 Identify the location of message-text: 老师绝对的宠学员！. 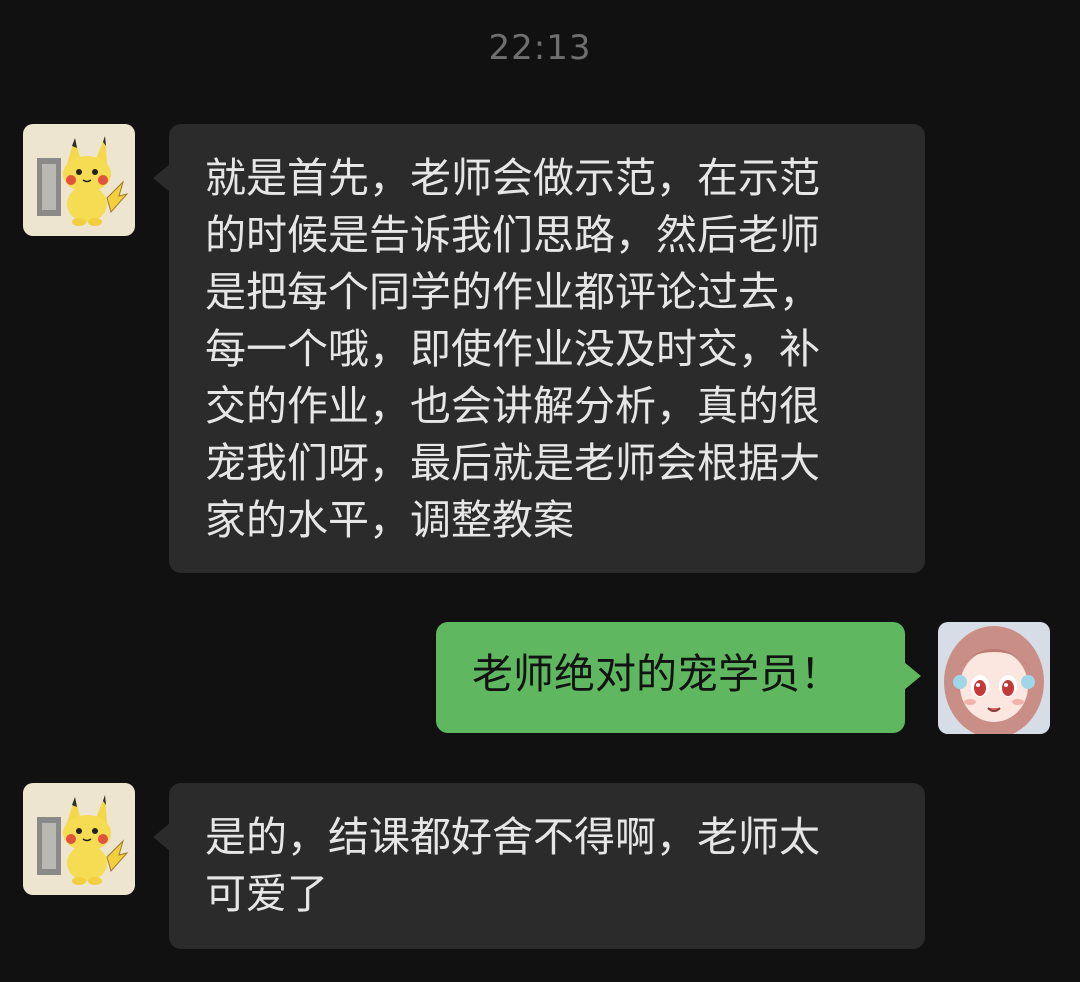
(656, 674).